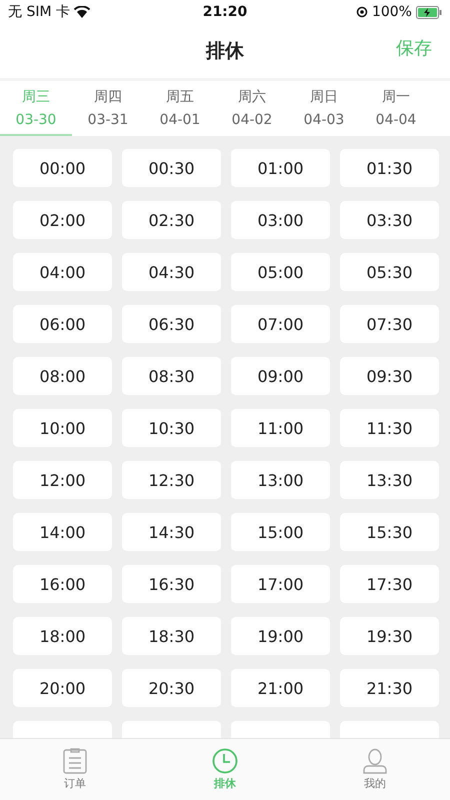 Image resolution: width=450 pixels, height=800 pixels. I want to click on day-tab: 周一 04-04, so click(396, 108).